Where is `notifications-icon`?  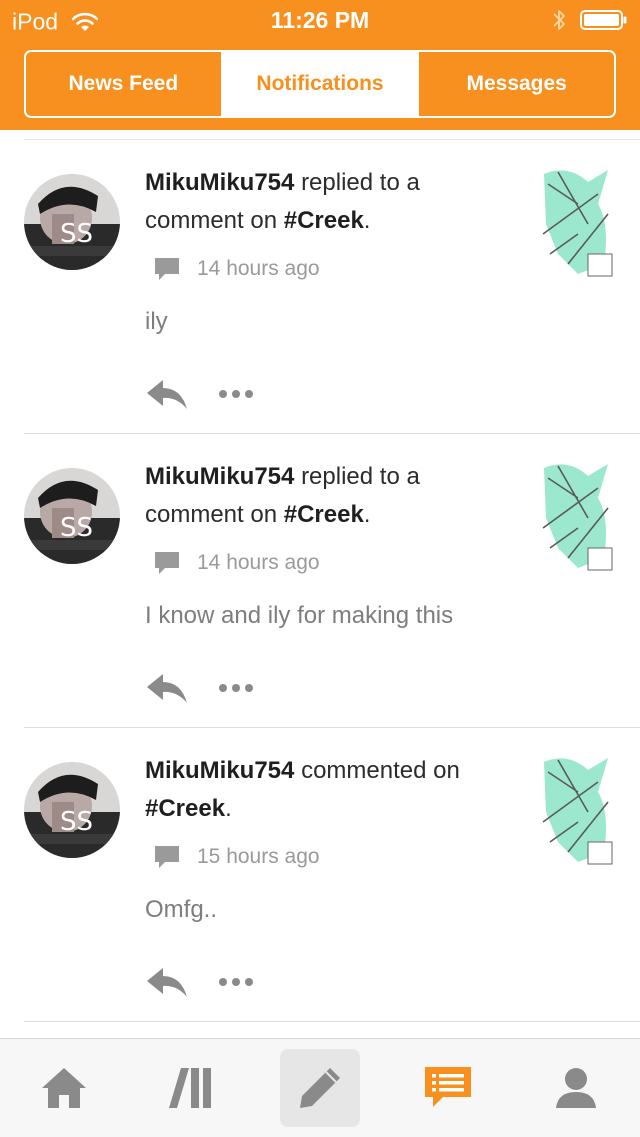 notifications-icon is located at coordinates (448, 1087).